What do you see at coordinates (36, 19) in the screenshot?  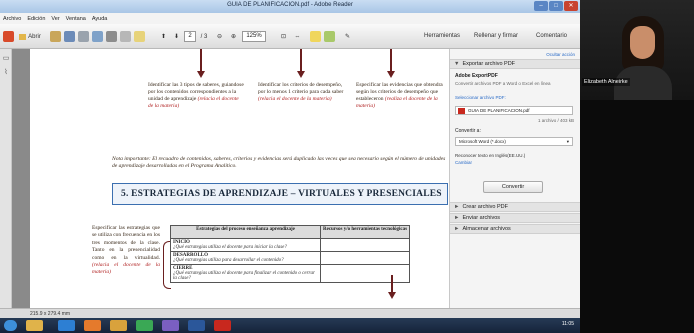 I see `menu-edicion: Edición` at bounding box center [36, 19].